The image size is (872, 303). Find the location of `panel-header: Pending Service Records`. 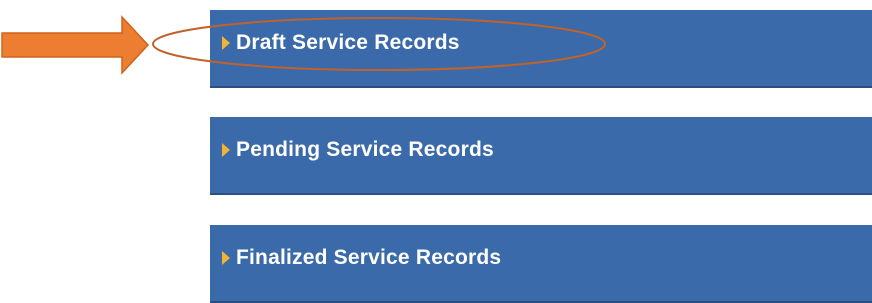

panel-header: Pending Service Records is located at coordinates (358, 155).